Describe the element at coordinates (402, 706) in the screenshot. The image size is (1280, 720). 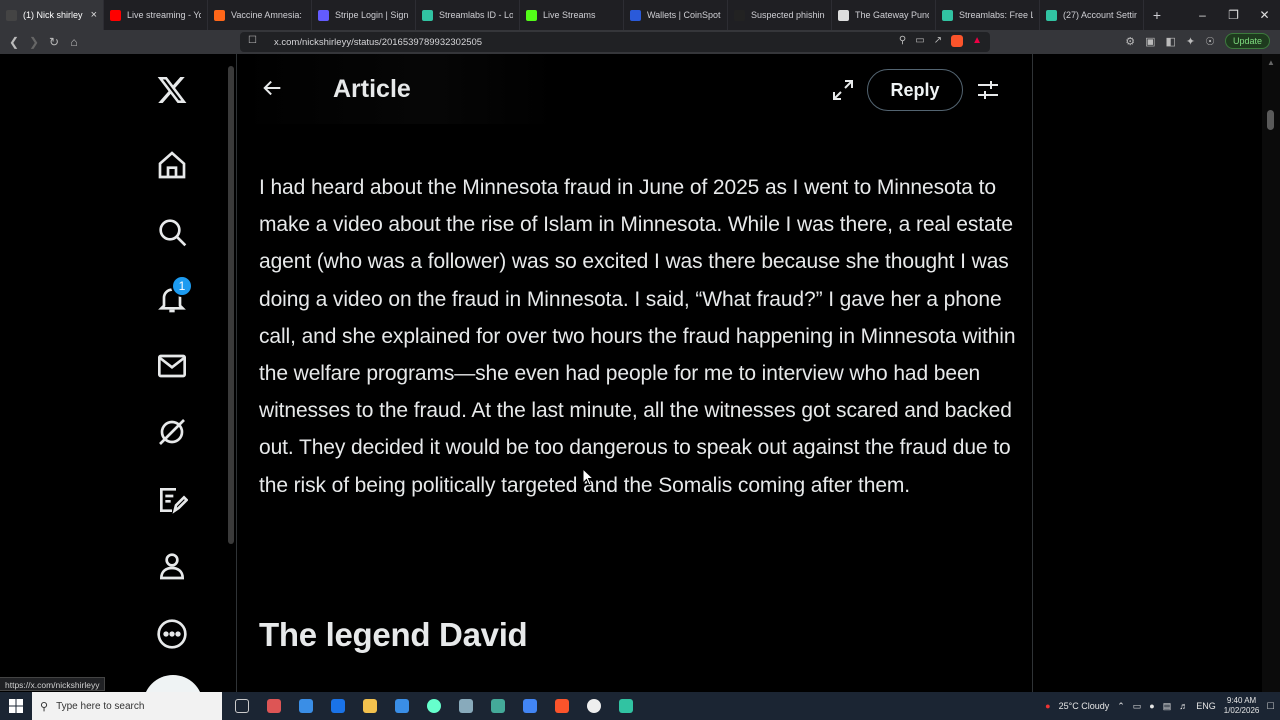
I see `outlook-icon` at that location.